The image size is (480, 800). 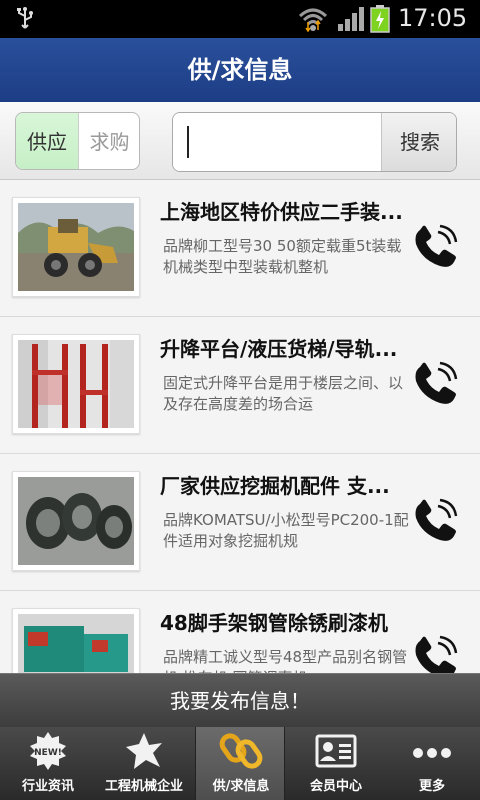 I want to click on nav-label: 工程机械企业, so click(x=143, y=786).